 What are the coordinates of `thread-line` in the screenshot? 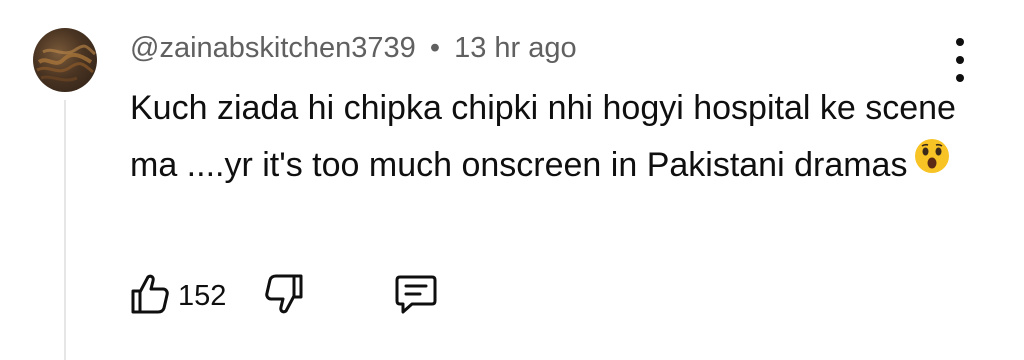 It's located at (65, 230).